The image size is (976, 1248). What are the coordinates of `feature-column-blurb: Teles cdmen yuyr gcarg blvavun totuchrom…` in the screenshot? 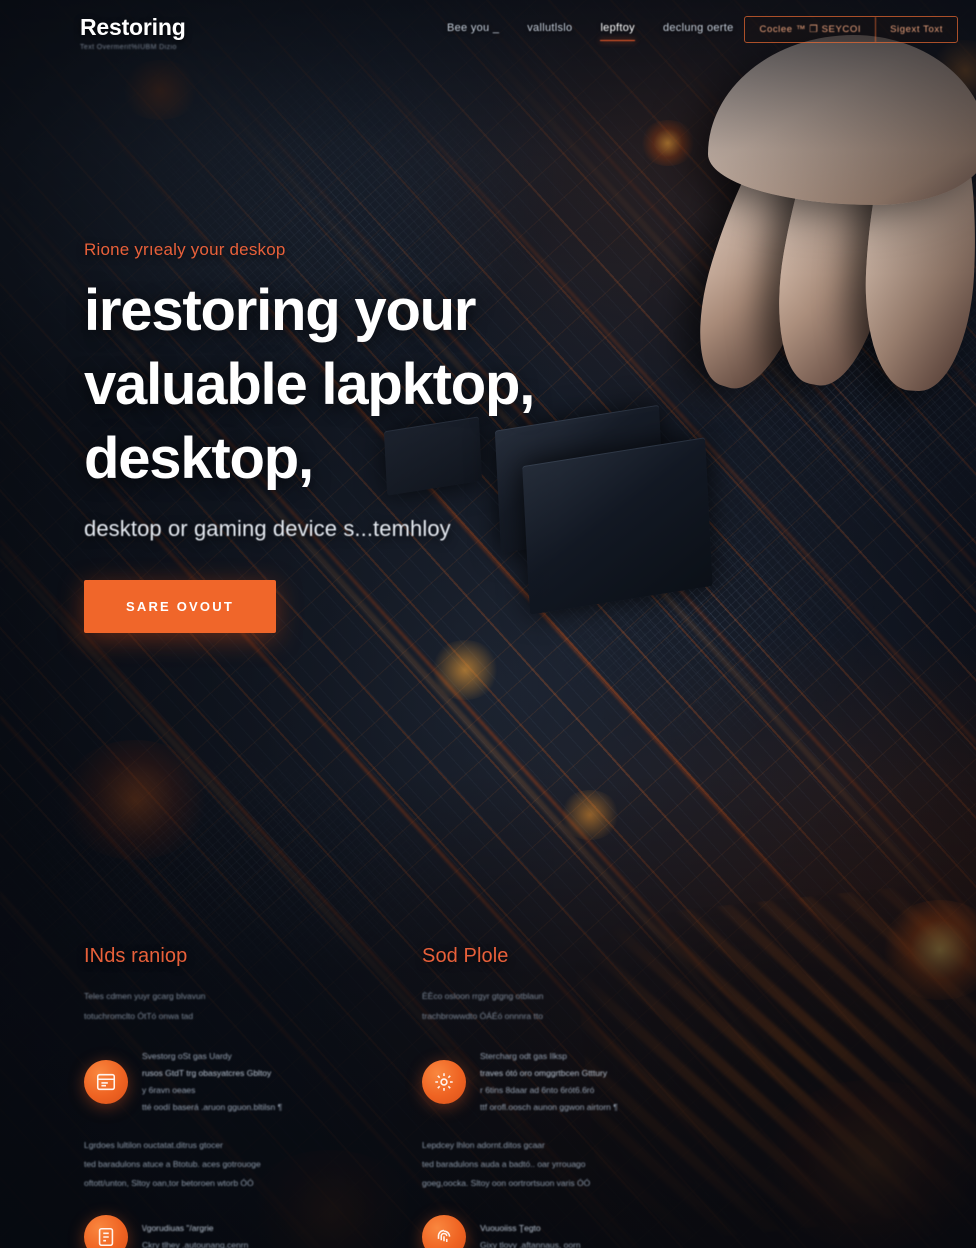 It's located at (224, 1006).